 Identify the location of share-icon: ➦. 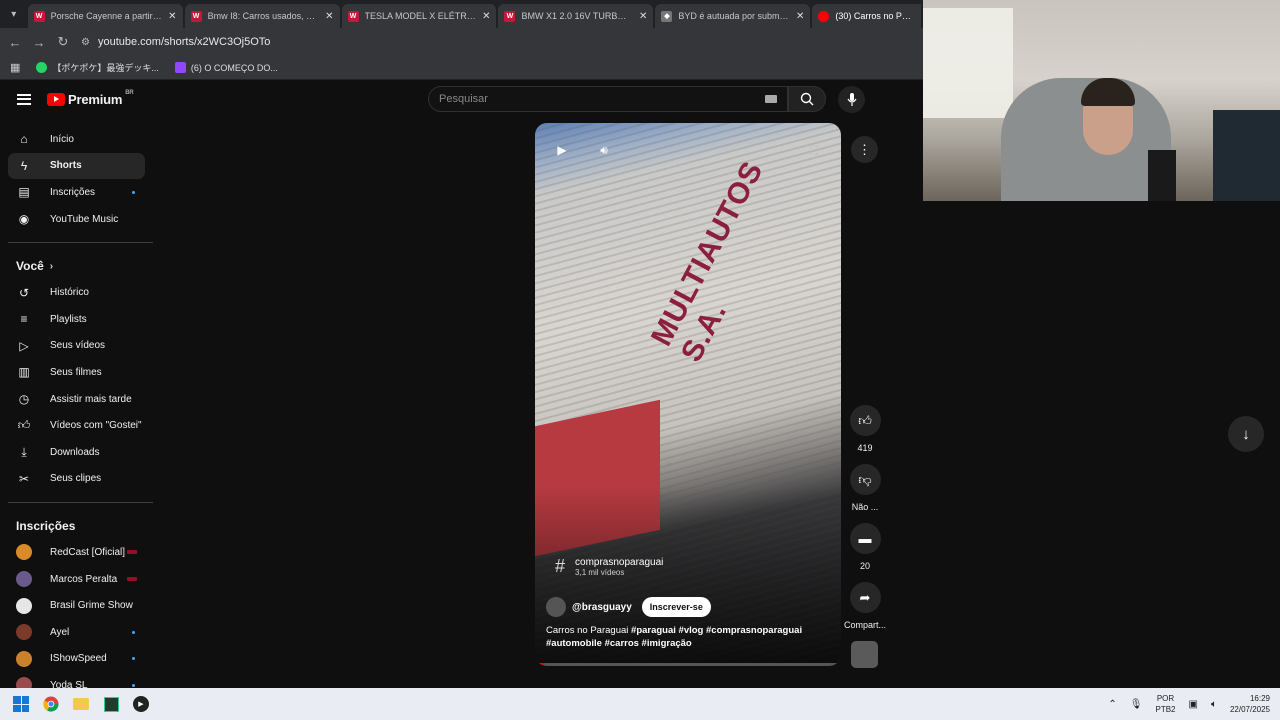
(865, 597).